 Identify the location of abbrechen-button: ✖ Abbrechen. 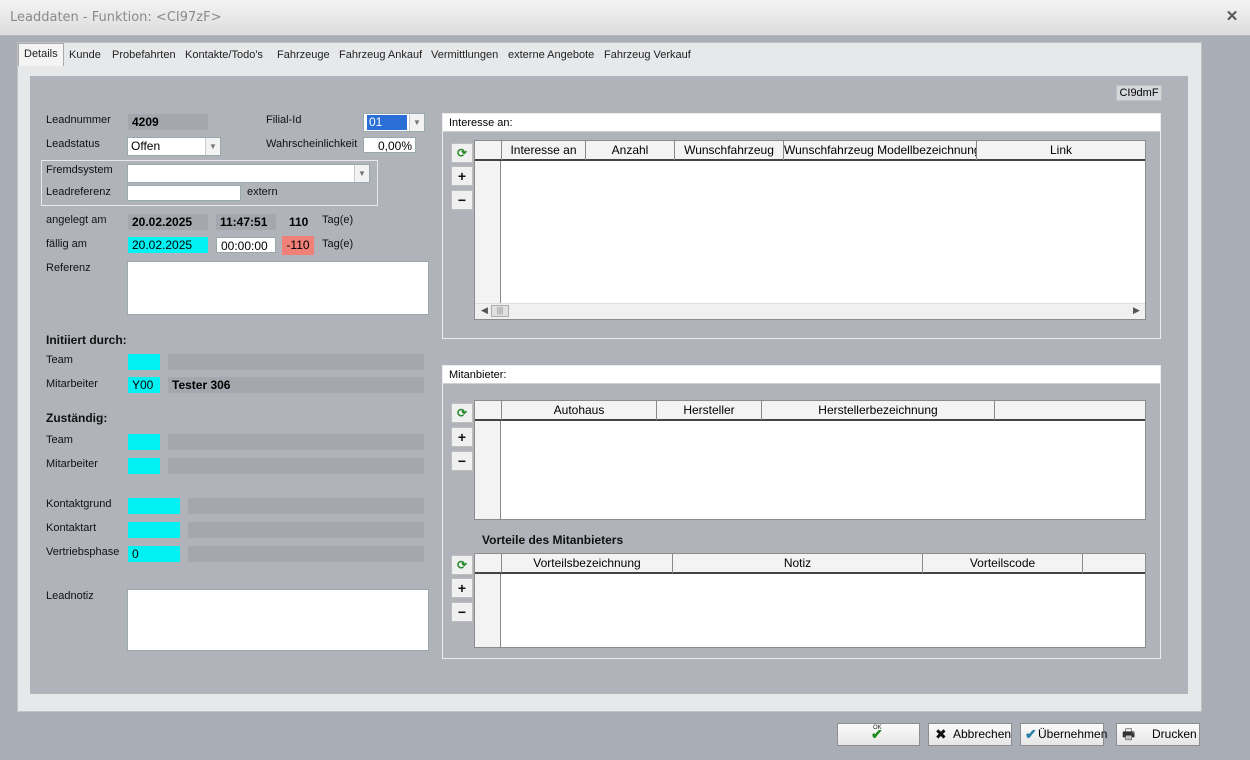
(970, 734).